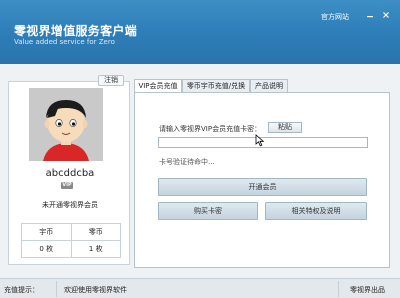 This screenshot has width=400, height=298. I want to click on card-key-label: 请输入零视界VIP会员充值卡密：, so click(210, 129).